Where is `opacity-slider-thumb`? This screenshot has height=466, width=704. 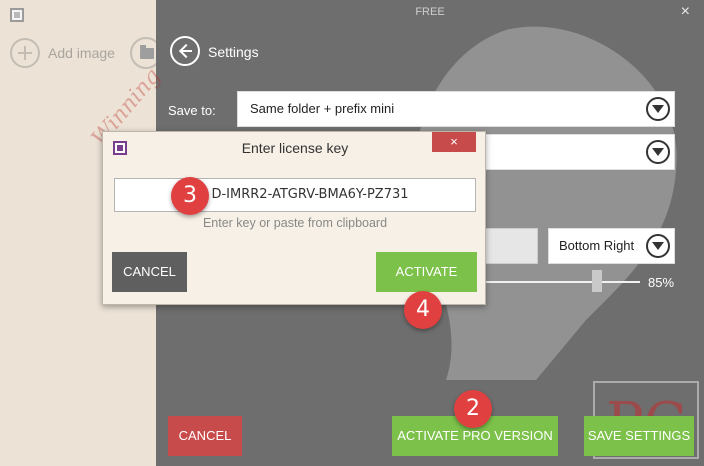
opacity-slider-thumb is located at coordinates (597, 281).